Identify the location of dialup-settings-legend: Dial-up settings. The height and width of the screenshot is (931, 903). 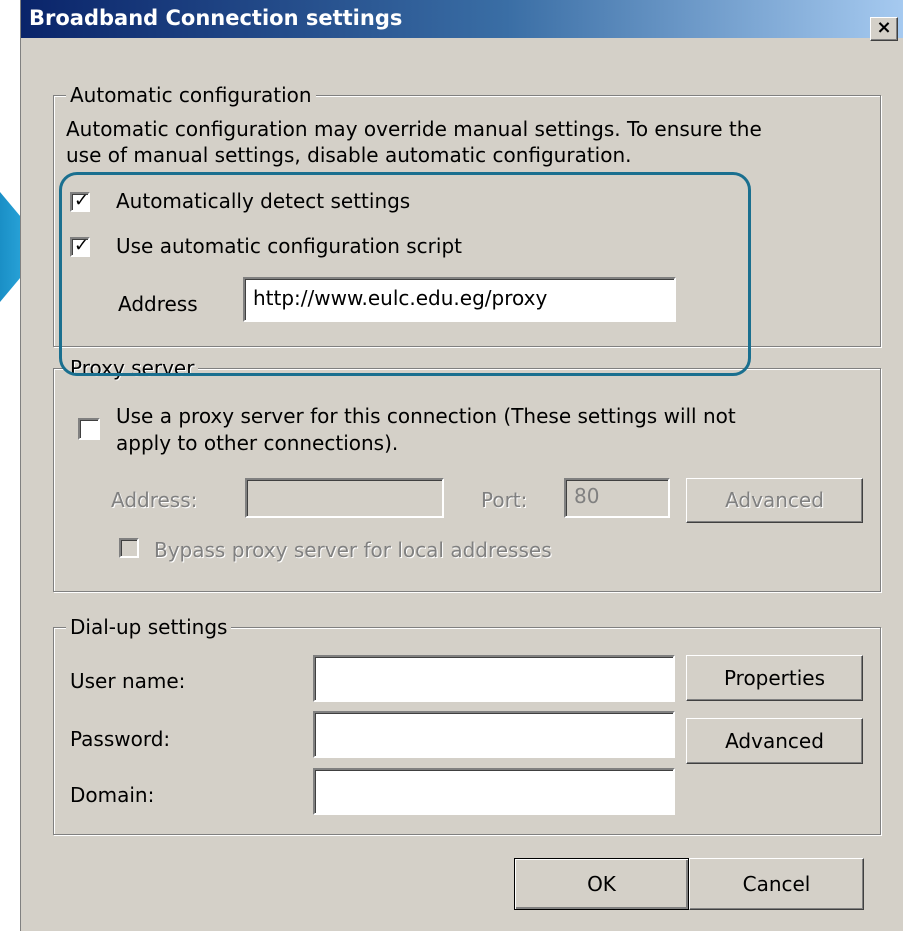
(149, 627).